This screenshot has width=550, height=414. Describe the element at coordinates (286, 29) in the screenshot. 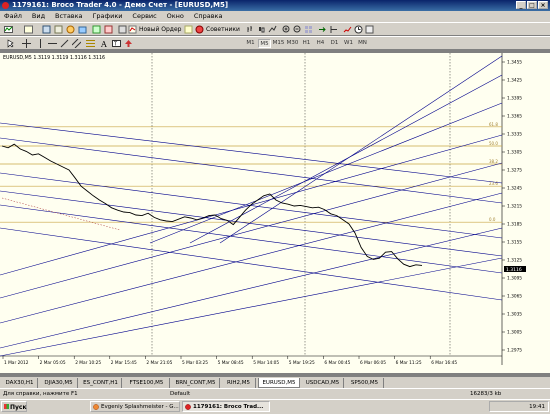

I see `zoom-in-icon` at that location.